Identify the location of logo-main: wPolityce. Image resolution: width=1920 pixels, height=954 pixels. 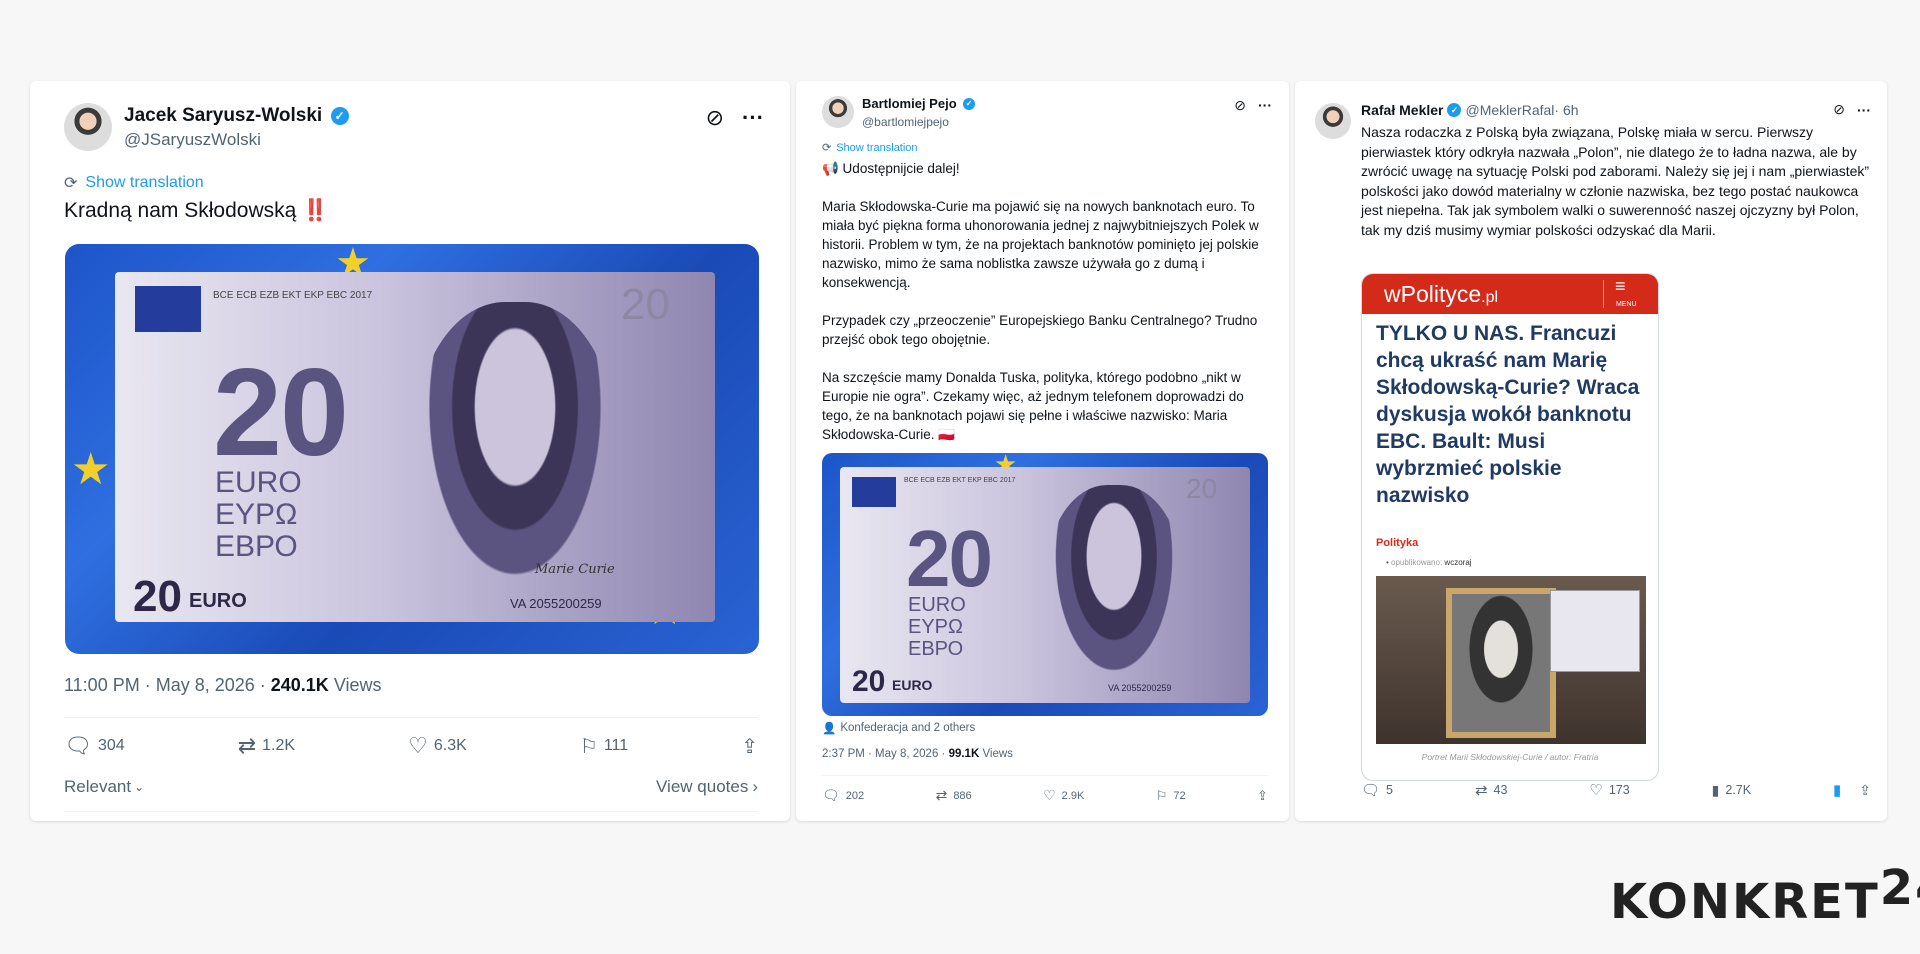
(1433, 294).